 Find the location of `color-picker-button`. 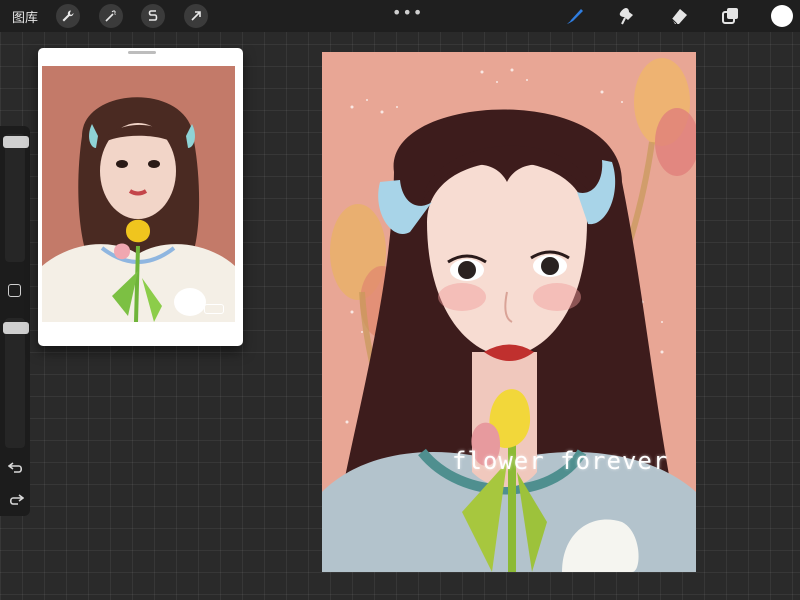

color-picker-button is located at coordinates (782, 16).